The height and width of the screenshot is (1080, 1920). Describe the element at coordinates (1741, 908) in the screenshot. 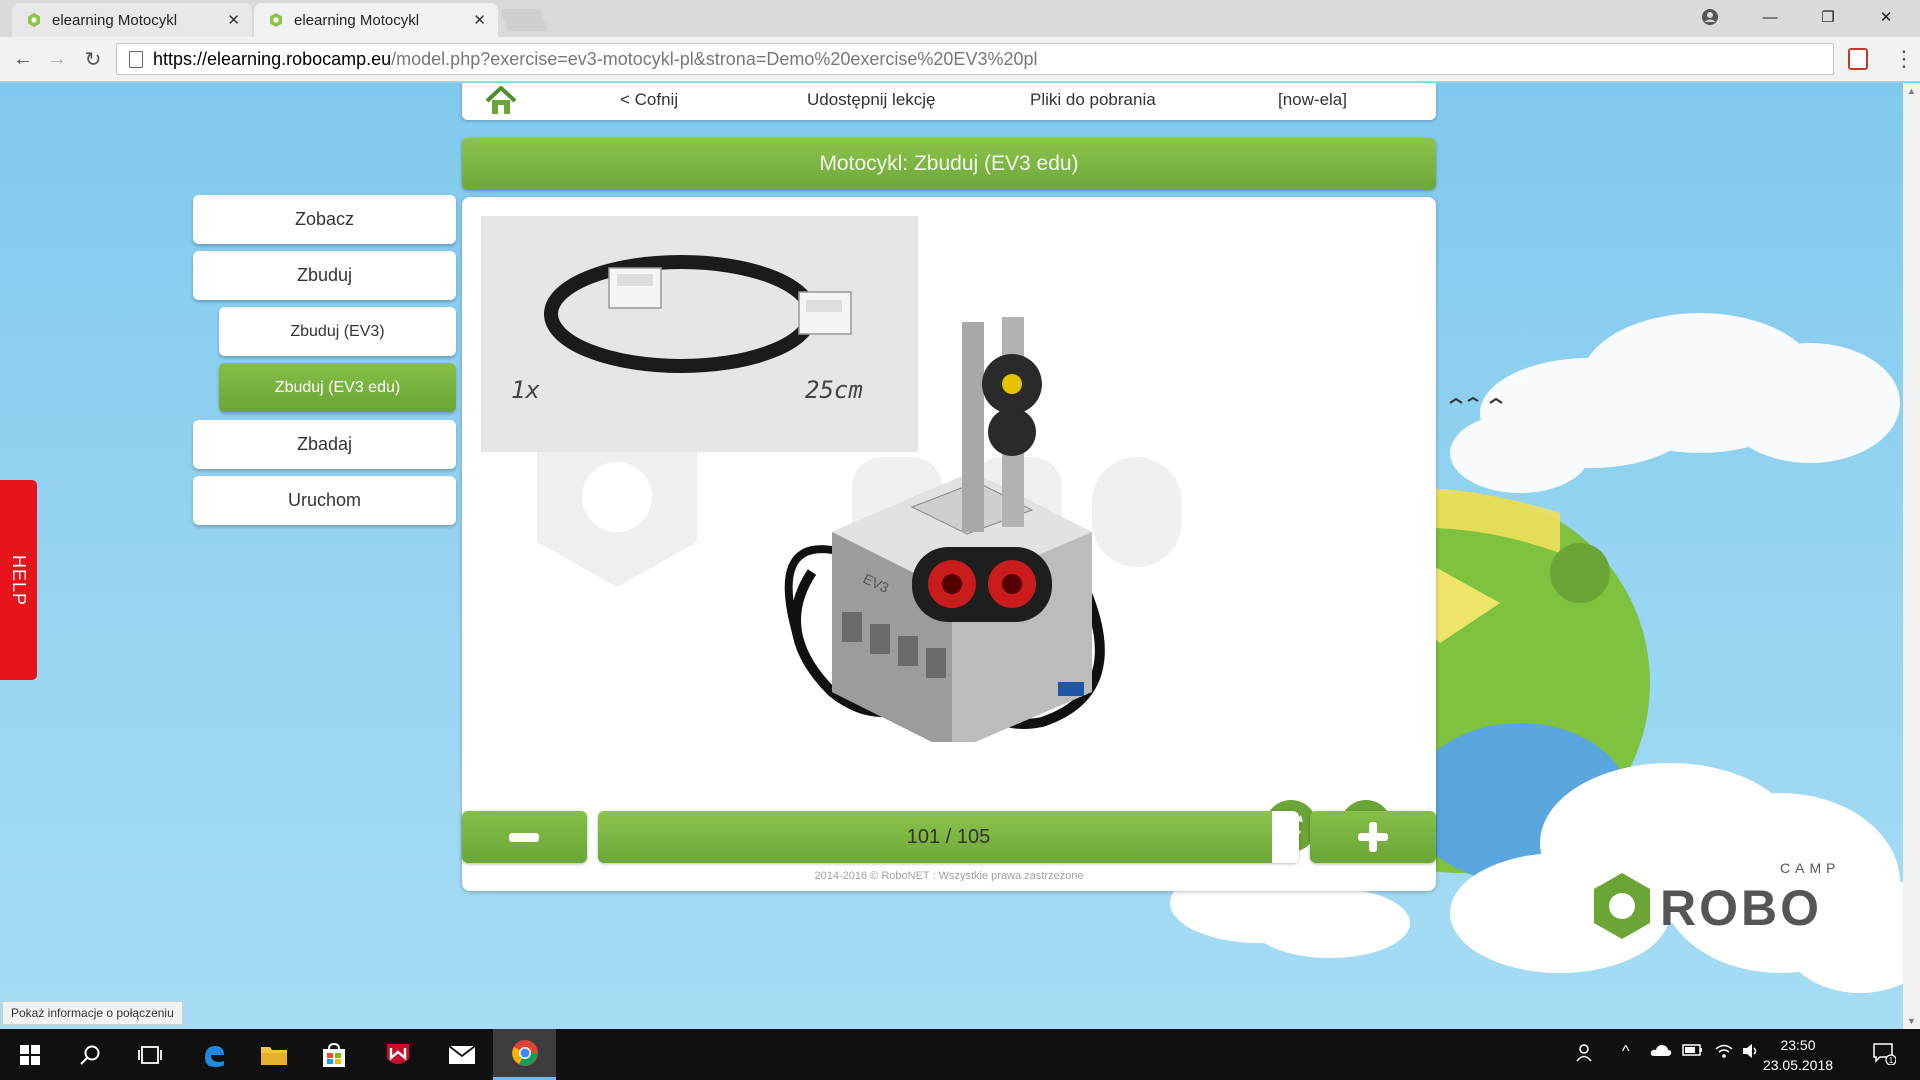

I see `logo-robo-text: ROBO` at that location.